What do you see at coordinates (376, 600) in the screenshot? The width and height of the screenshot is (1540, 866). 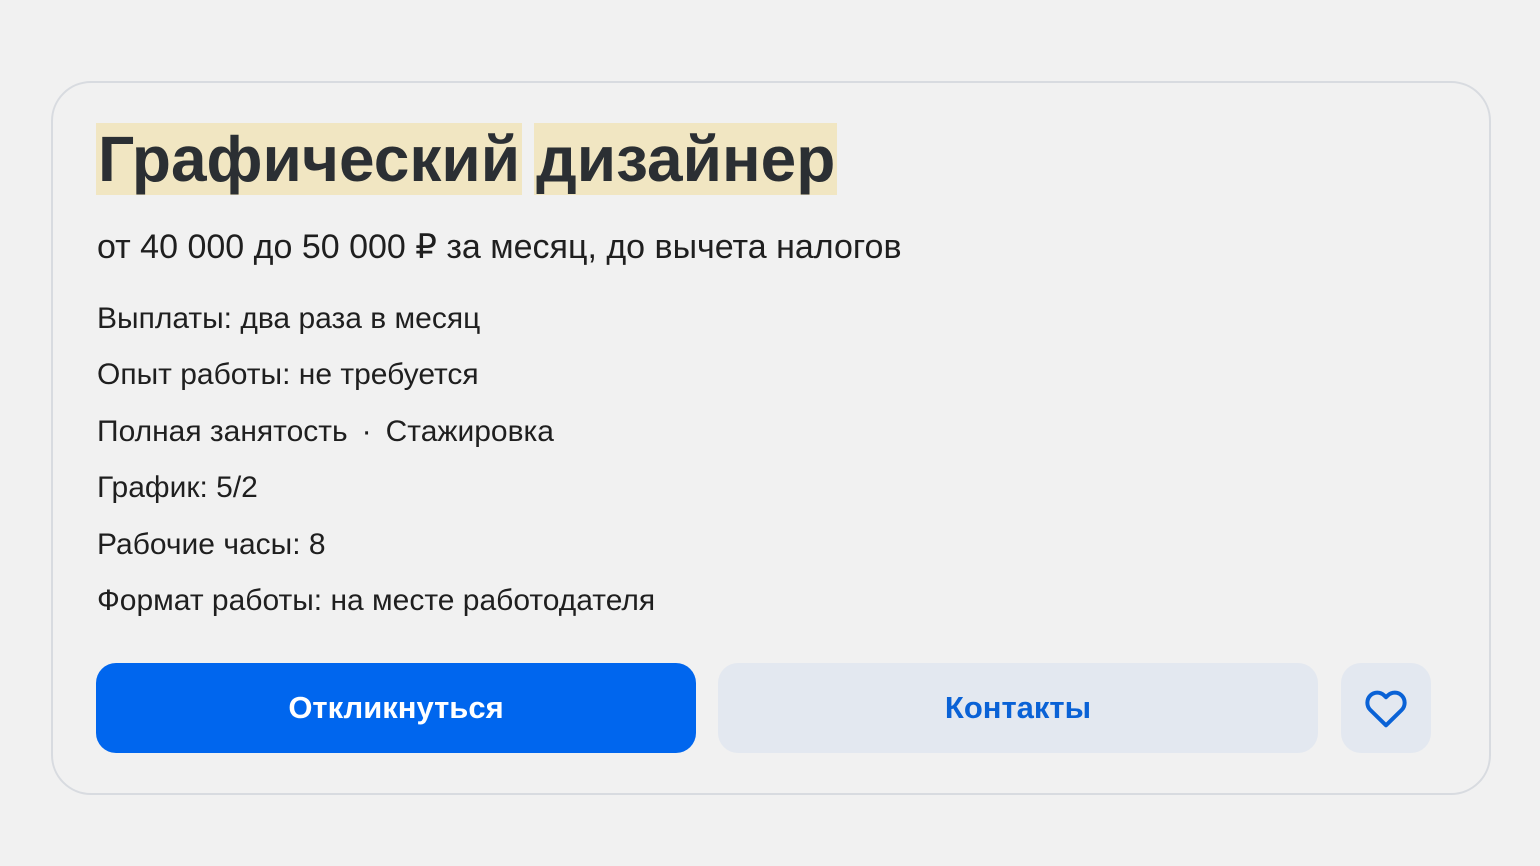 I see `work-format-info: Формат работы: на месте работодателя` at bounding box center [376, 600].